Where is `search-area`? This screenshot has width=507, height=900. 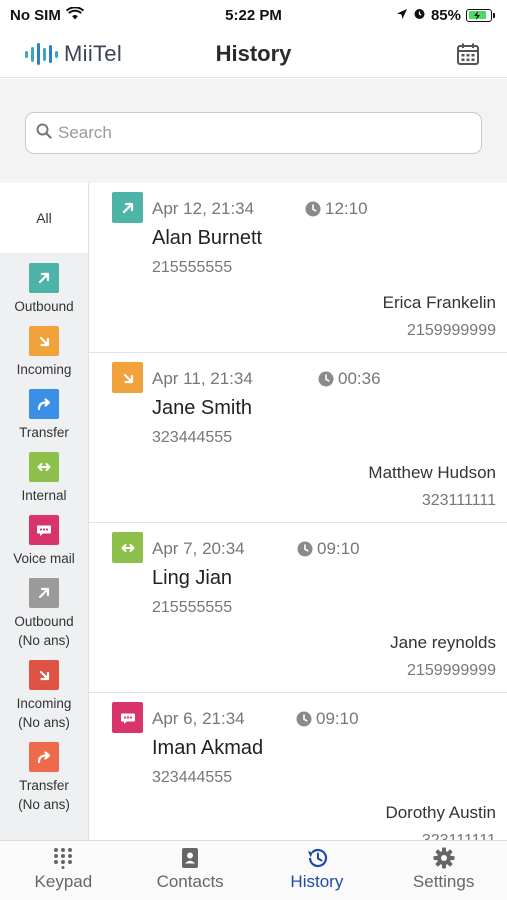
search-area is located at coordinates (253, 131).